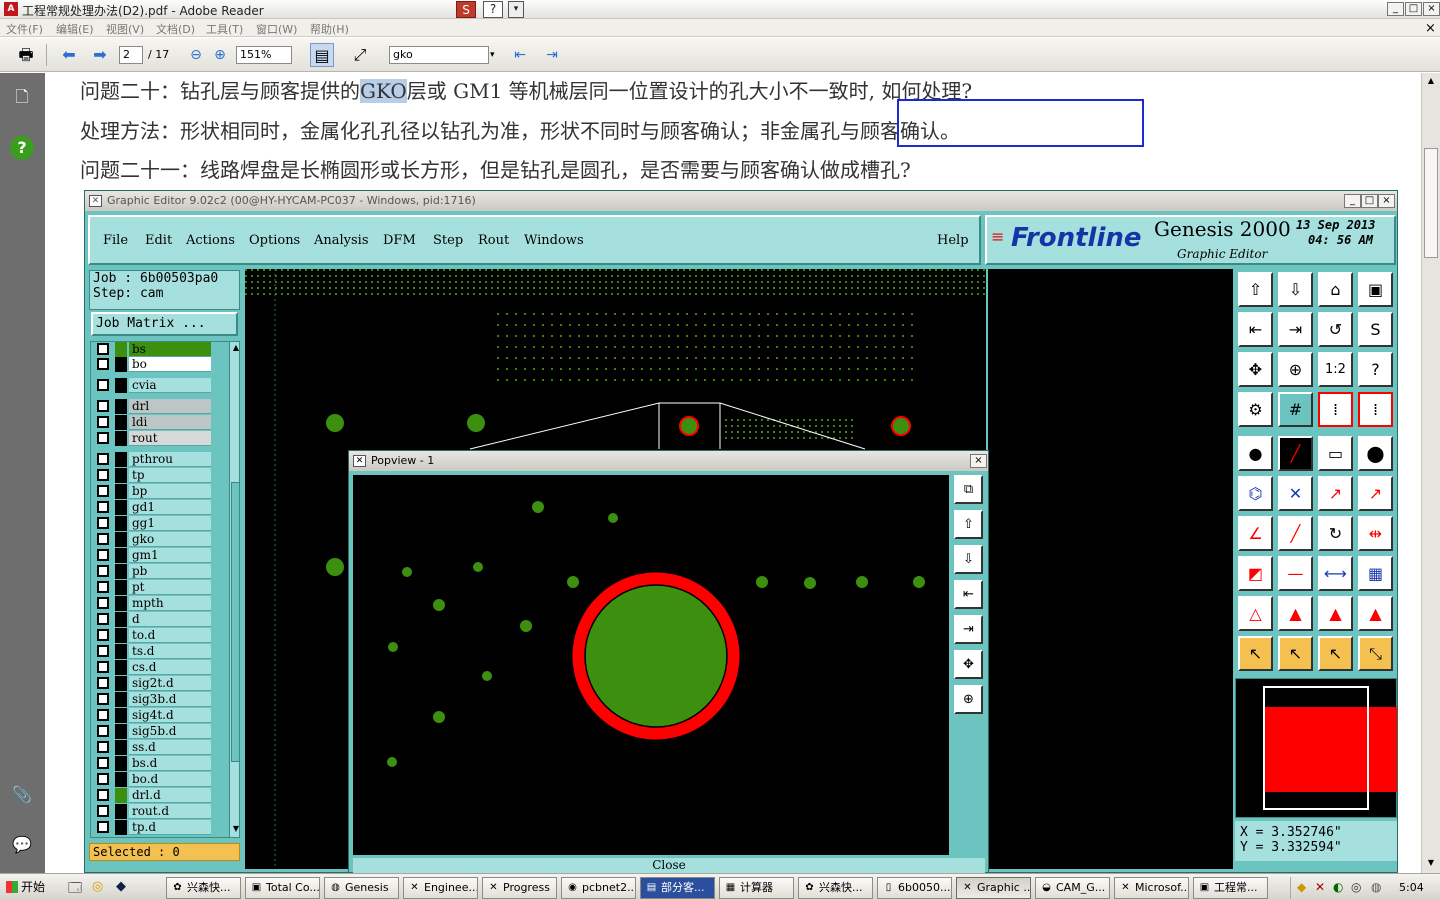 The width and height of the screenshot is (1440, 900). Describe the element at coordinates (1295, 409) in the screenshot. I see `grid-icon: #` at that location.